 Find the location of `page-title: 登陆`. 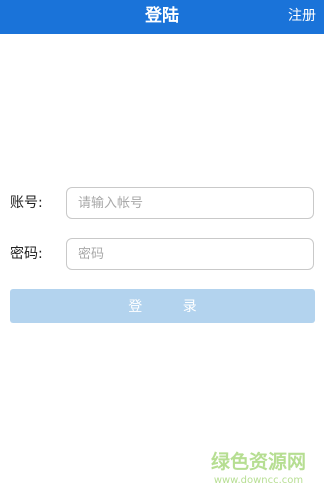

page-title: 登陆 is located at coordinates (162, 16).